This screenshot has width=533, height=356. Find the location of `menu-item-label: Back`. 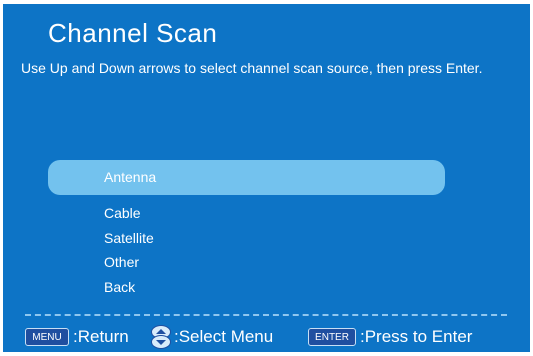

menu-item-label: Back is located at coordinates (120, 287).